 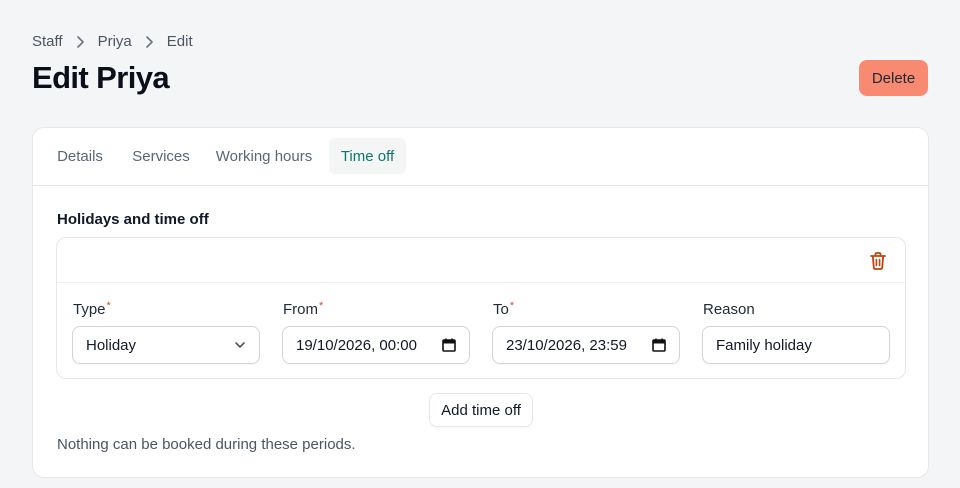 I want to click on breadcrumb-staff: Staff, so click(x=47, y=41).